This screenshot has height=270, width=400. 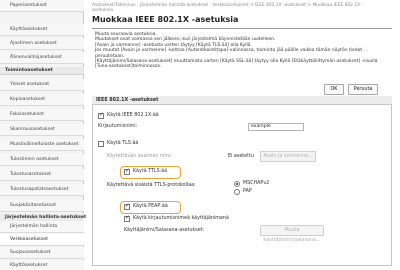 What do you see at coordinates (42, 58) in the screenshot?
I see `sidebar-item-sound-settings: Äänenvalitsijasetukset` at bounding box center [42, 58].